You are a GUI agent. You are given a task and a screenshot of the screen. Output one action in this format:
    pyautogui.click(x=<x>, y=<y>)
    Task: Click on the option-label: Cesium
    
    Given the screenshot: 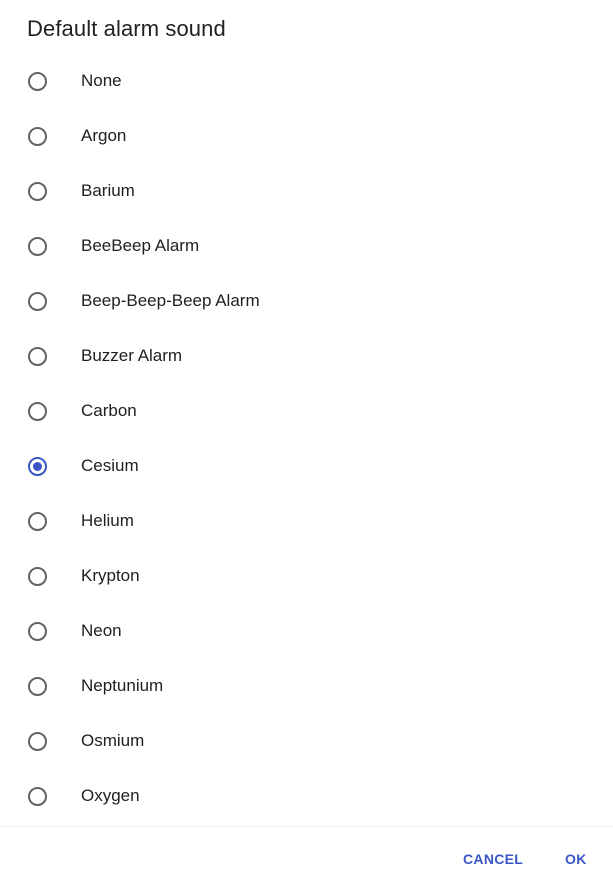 What is the action you would take?
    pyautogui.click(x=110, y=465)
    